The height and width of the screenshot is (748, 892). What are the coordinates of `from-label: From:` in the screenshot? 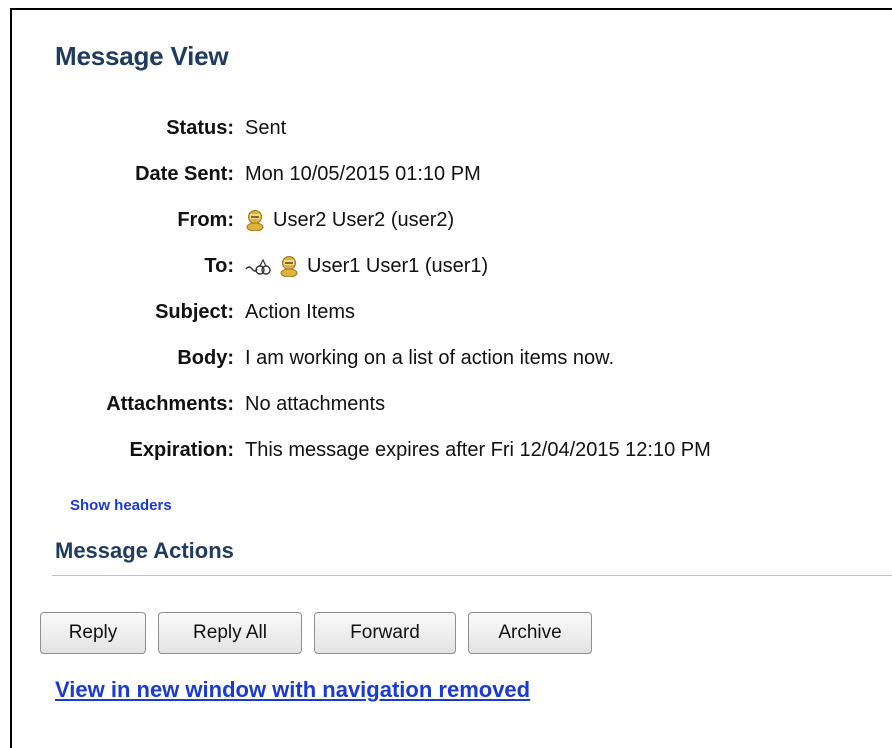 It's located at (205, 220).